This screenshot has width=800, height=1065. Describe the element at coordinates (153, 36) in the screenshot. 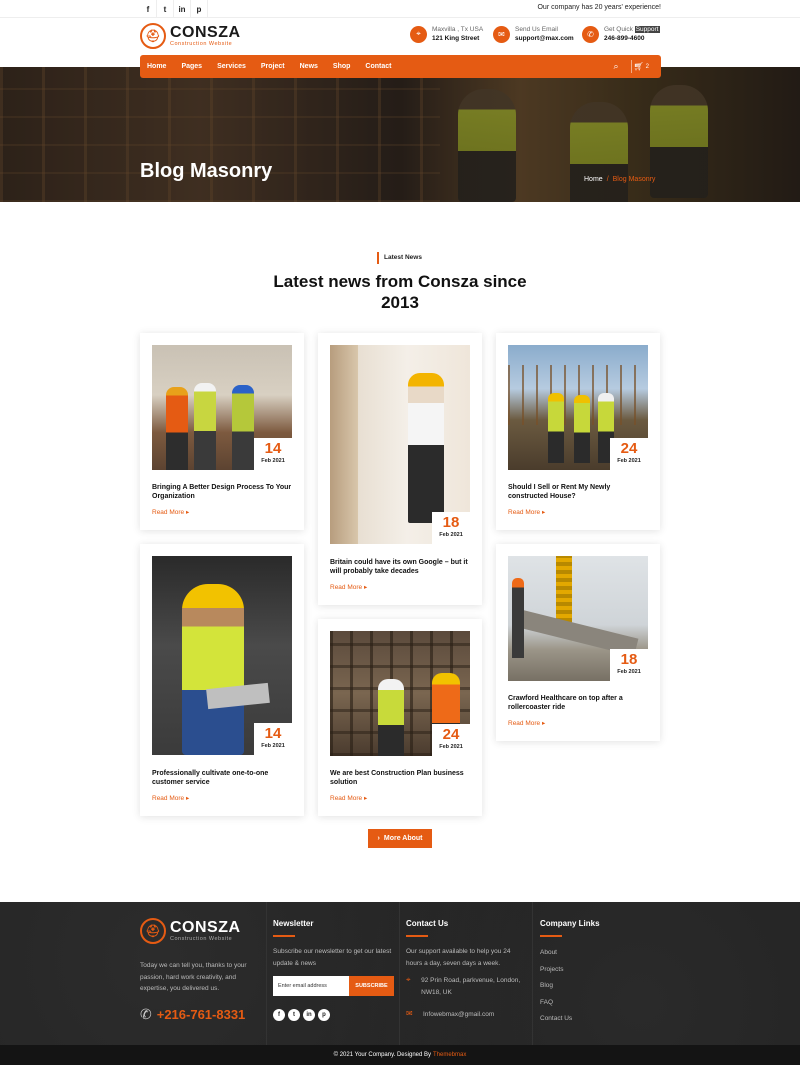

I see `helmet-logo-icon: ⛑` at that location.